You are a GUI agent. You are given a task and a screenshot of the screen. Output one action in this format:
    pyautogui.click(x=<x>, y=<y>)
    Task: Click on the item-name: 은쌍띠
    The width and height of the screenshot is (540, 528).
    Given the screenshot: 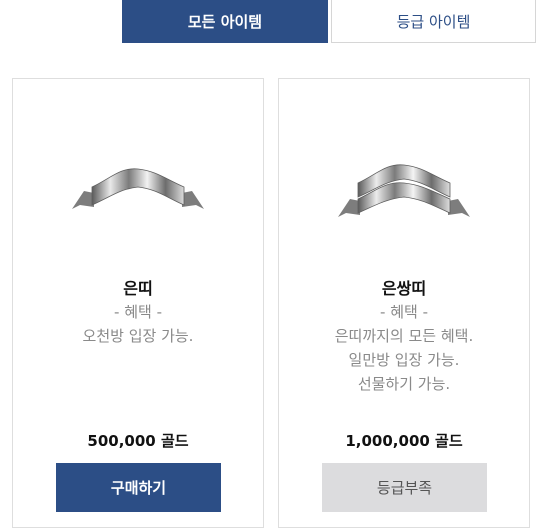 What is the action you would take?
    pyautogui.click(x=404, y=288)
    